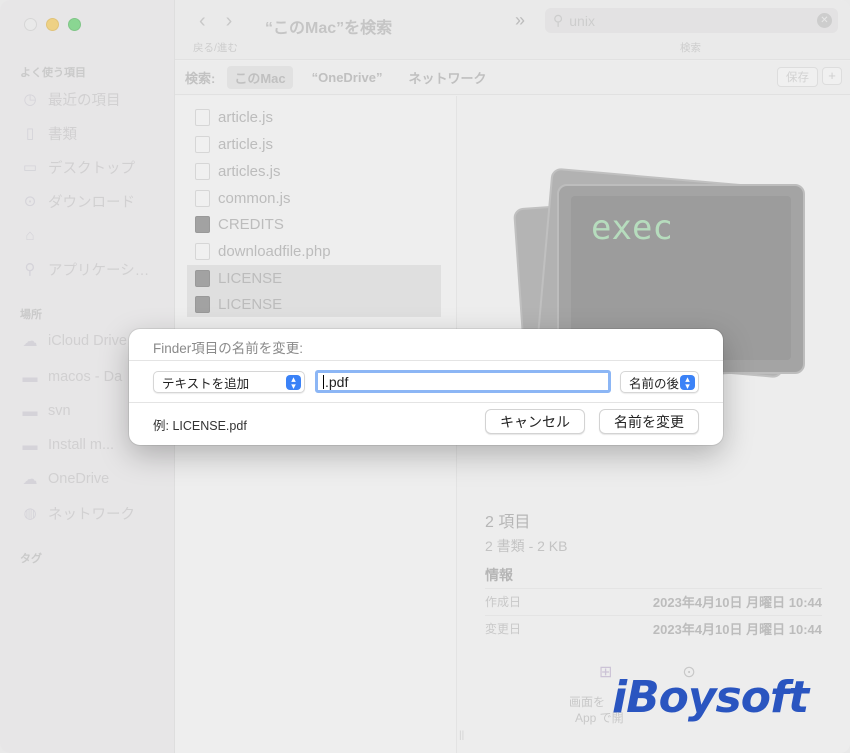 Image resolution: width=850 pixels, height=753 pixels. What do you see at coordinates (659, 382) in the screenshot?
I see `position-select: 名前の後 ▴ ▾` at bounding box center [659, 382].